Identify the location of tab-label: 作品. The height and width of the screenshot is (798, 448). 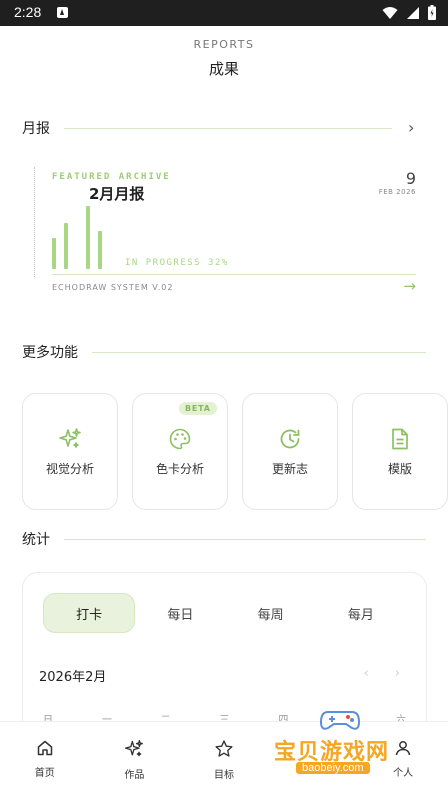
(134, 775).